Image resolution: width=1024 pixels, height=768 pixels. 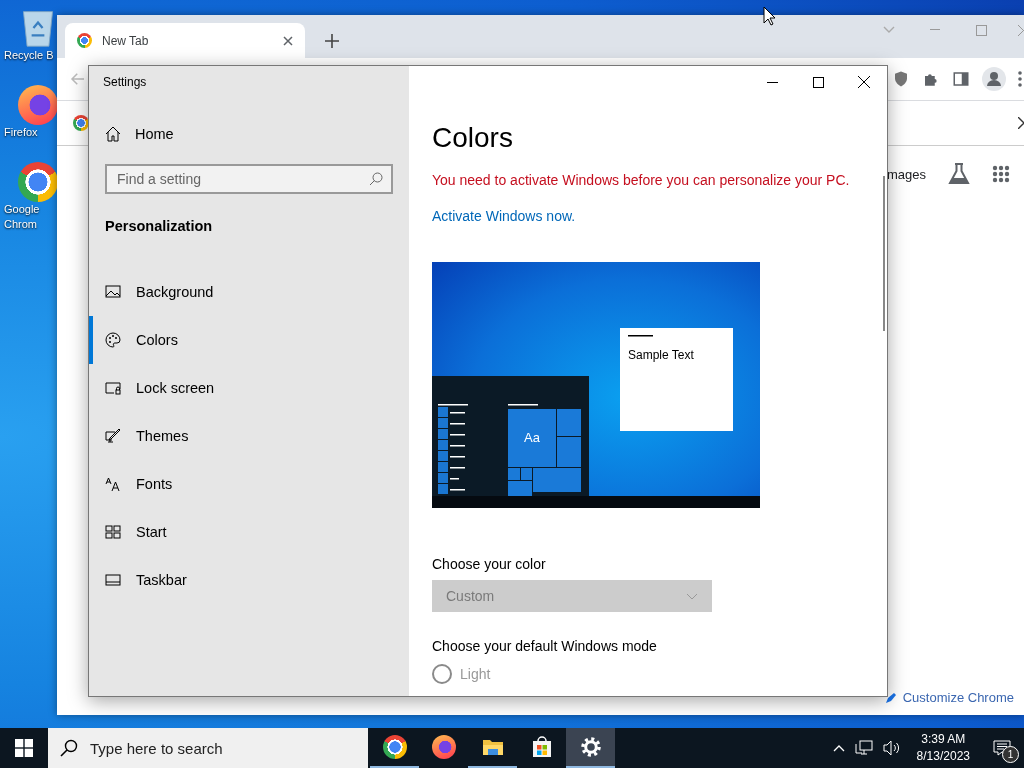 I want to click on nav-item: Themes, so click(x=249, y=436).